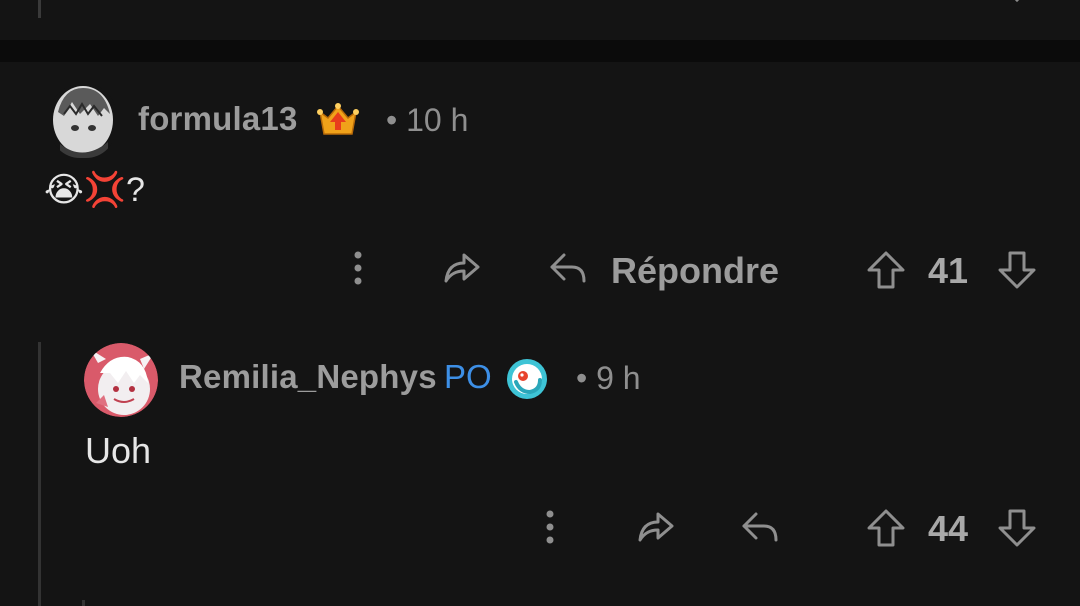 The image size is (1080, 606). What do you see at coordinates (540, 4) in the screenshot?
I see `previous-comment-actions-cutoff` at bounding box center [540, 4].